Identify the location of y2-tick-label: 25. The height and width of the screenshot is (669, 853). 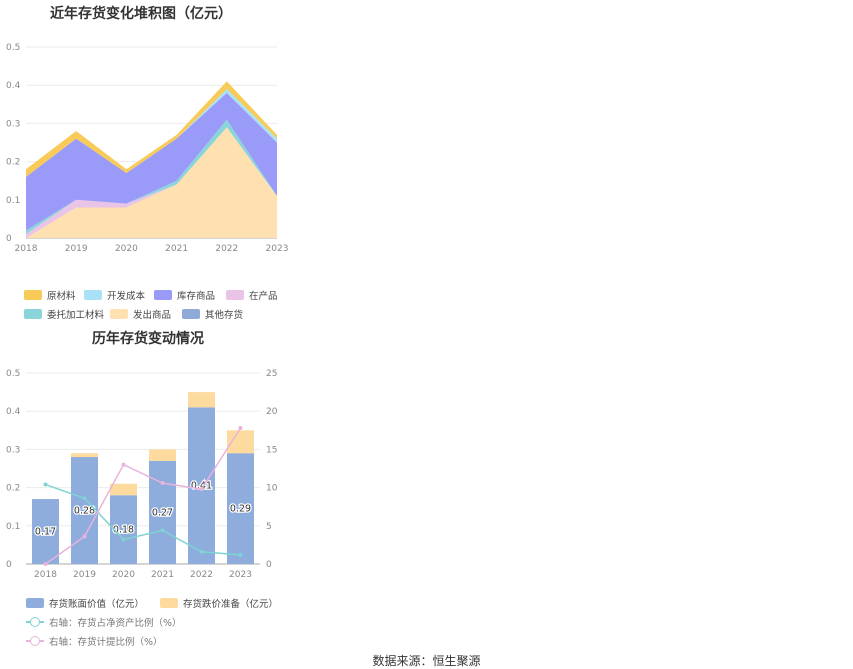
(271, 374).